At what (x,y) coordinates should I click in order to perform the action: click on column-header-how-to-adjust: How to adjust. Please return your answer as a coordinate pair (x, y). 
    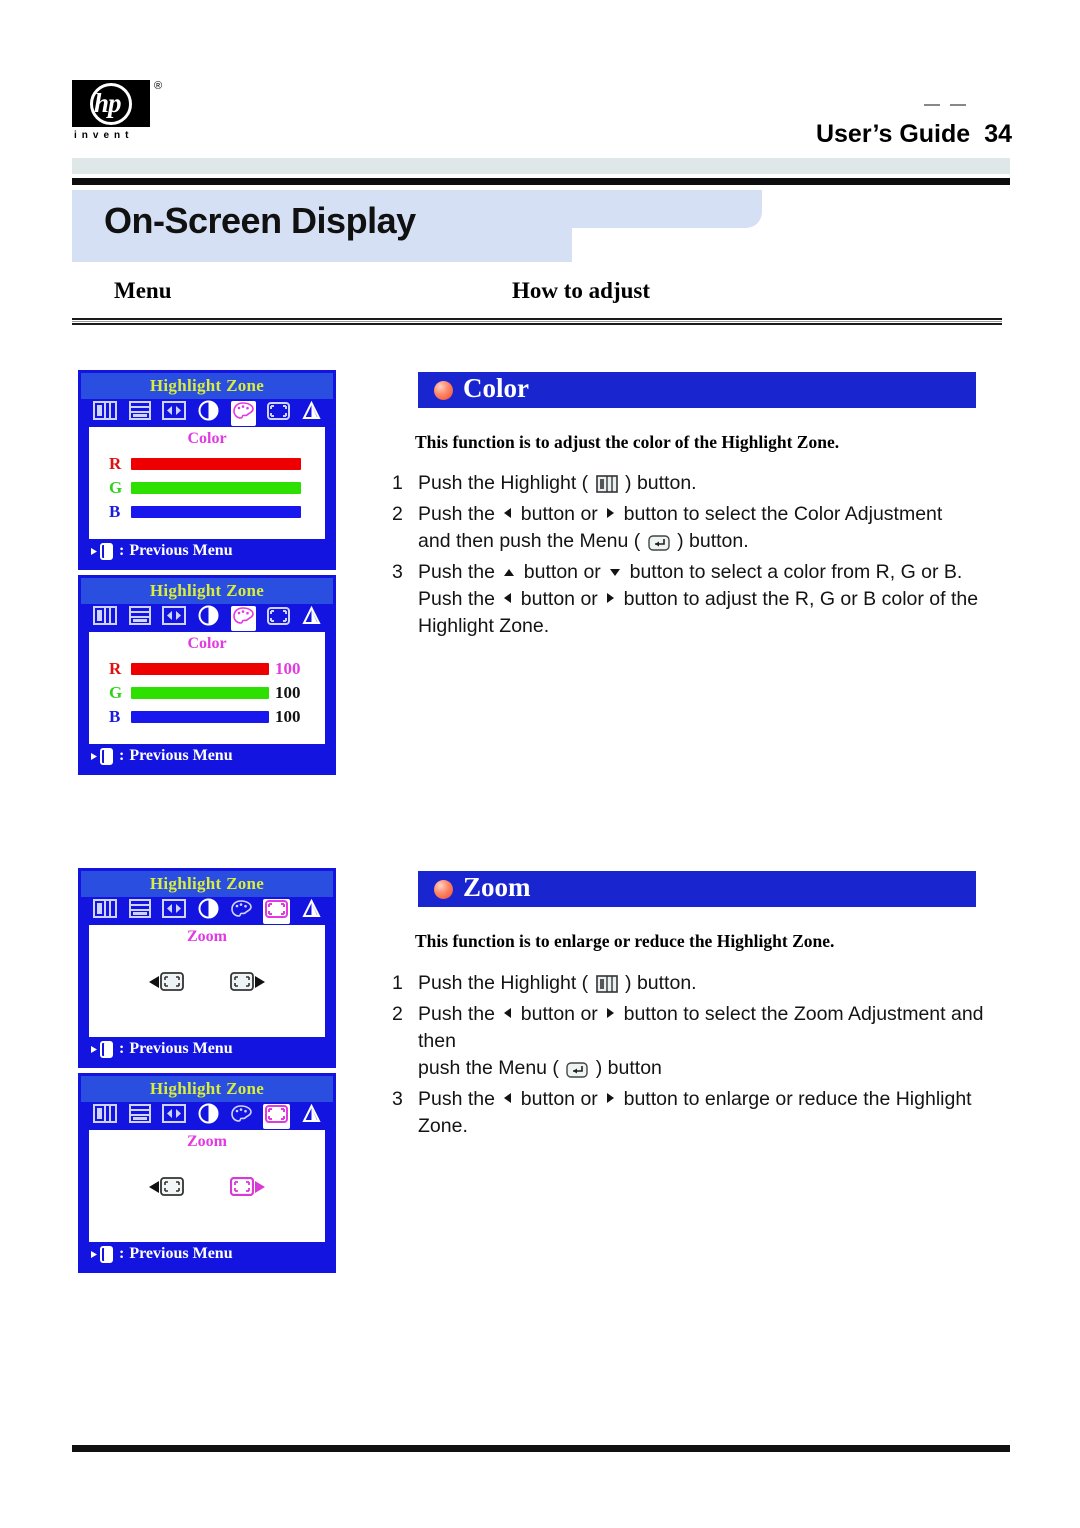
    Looking at the image, I should click on (581, 290).